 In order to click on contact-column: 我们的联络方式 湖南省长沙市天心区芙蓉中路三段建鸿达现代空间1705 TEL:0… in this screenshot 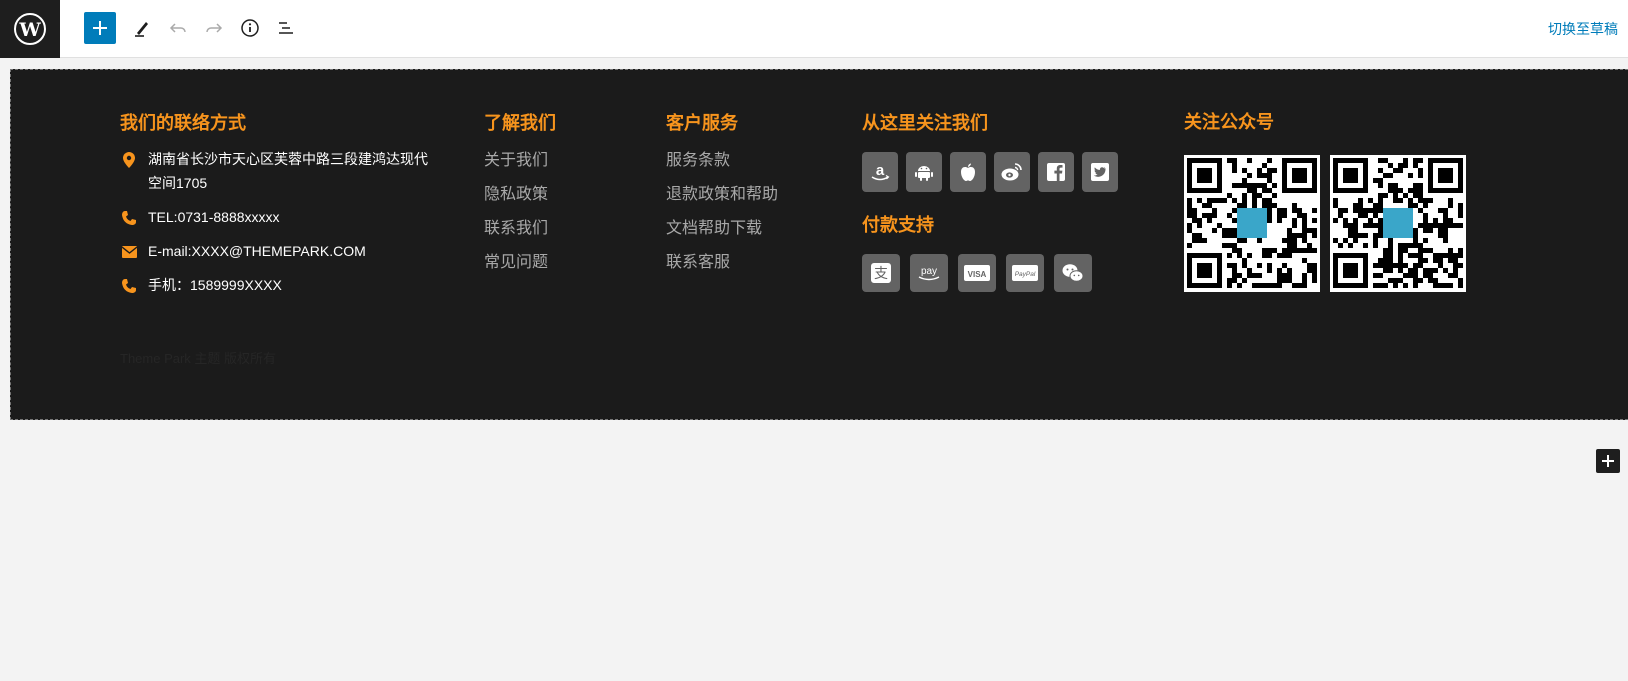, I will do `click(280, 209)`.